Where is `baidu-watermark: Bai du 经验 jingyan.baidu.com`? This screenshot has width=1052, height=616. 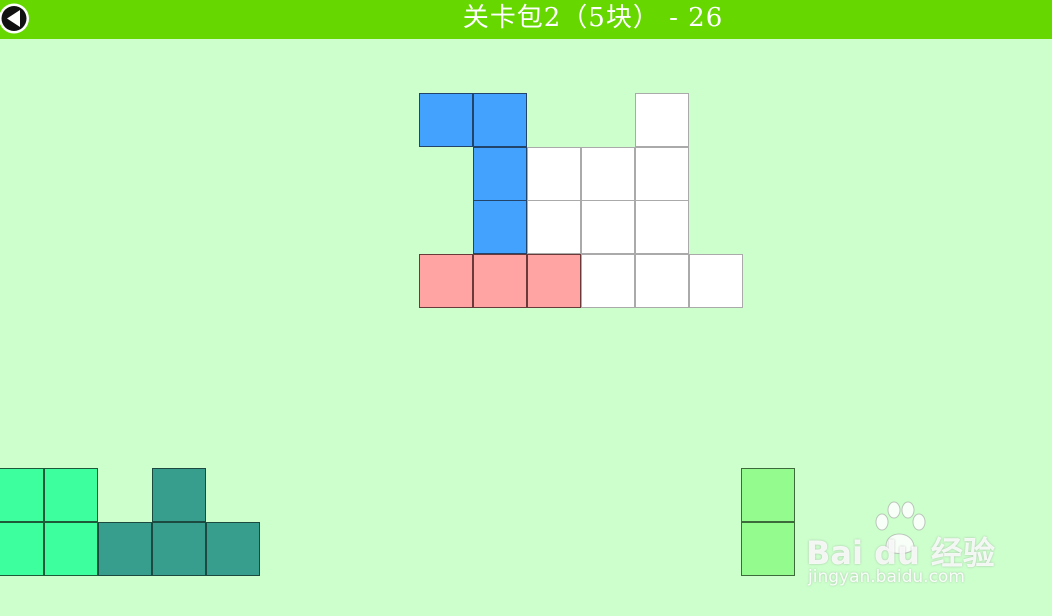
baidu-watermark: Bai du 经验 jingyan.baidu.com is located at coordinates (906, 547).